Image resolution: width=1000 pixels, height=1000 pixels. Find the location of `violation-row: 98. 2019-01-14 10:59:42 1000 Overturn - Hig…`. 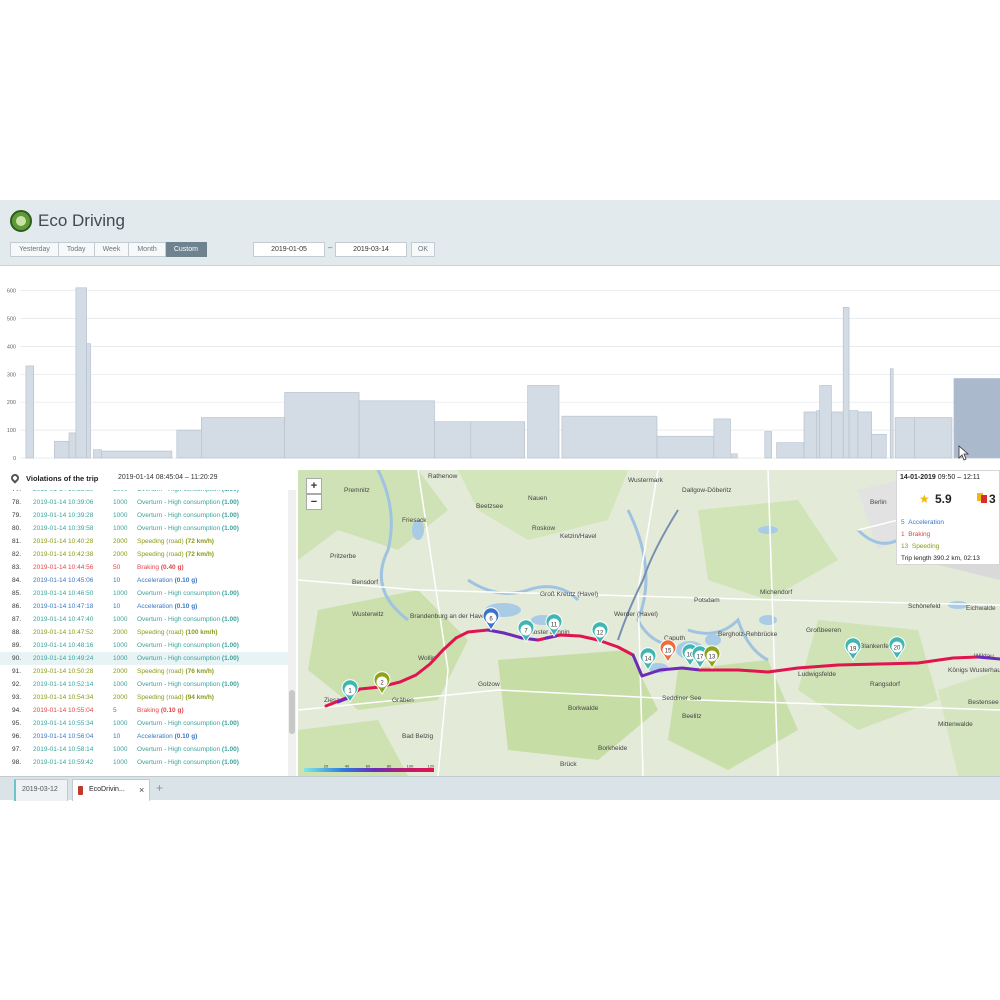

violation-row: 98. 2019-01-14 10:59:42 1000 Overturn - Hig… is located at coordinates (144, 762).